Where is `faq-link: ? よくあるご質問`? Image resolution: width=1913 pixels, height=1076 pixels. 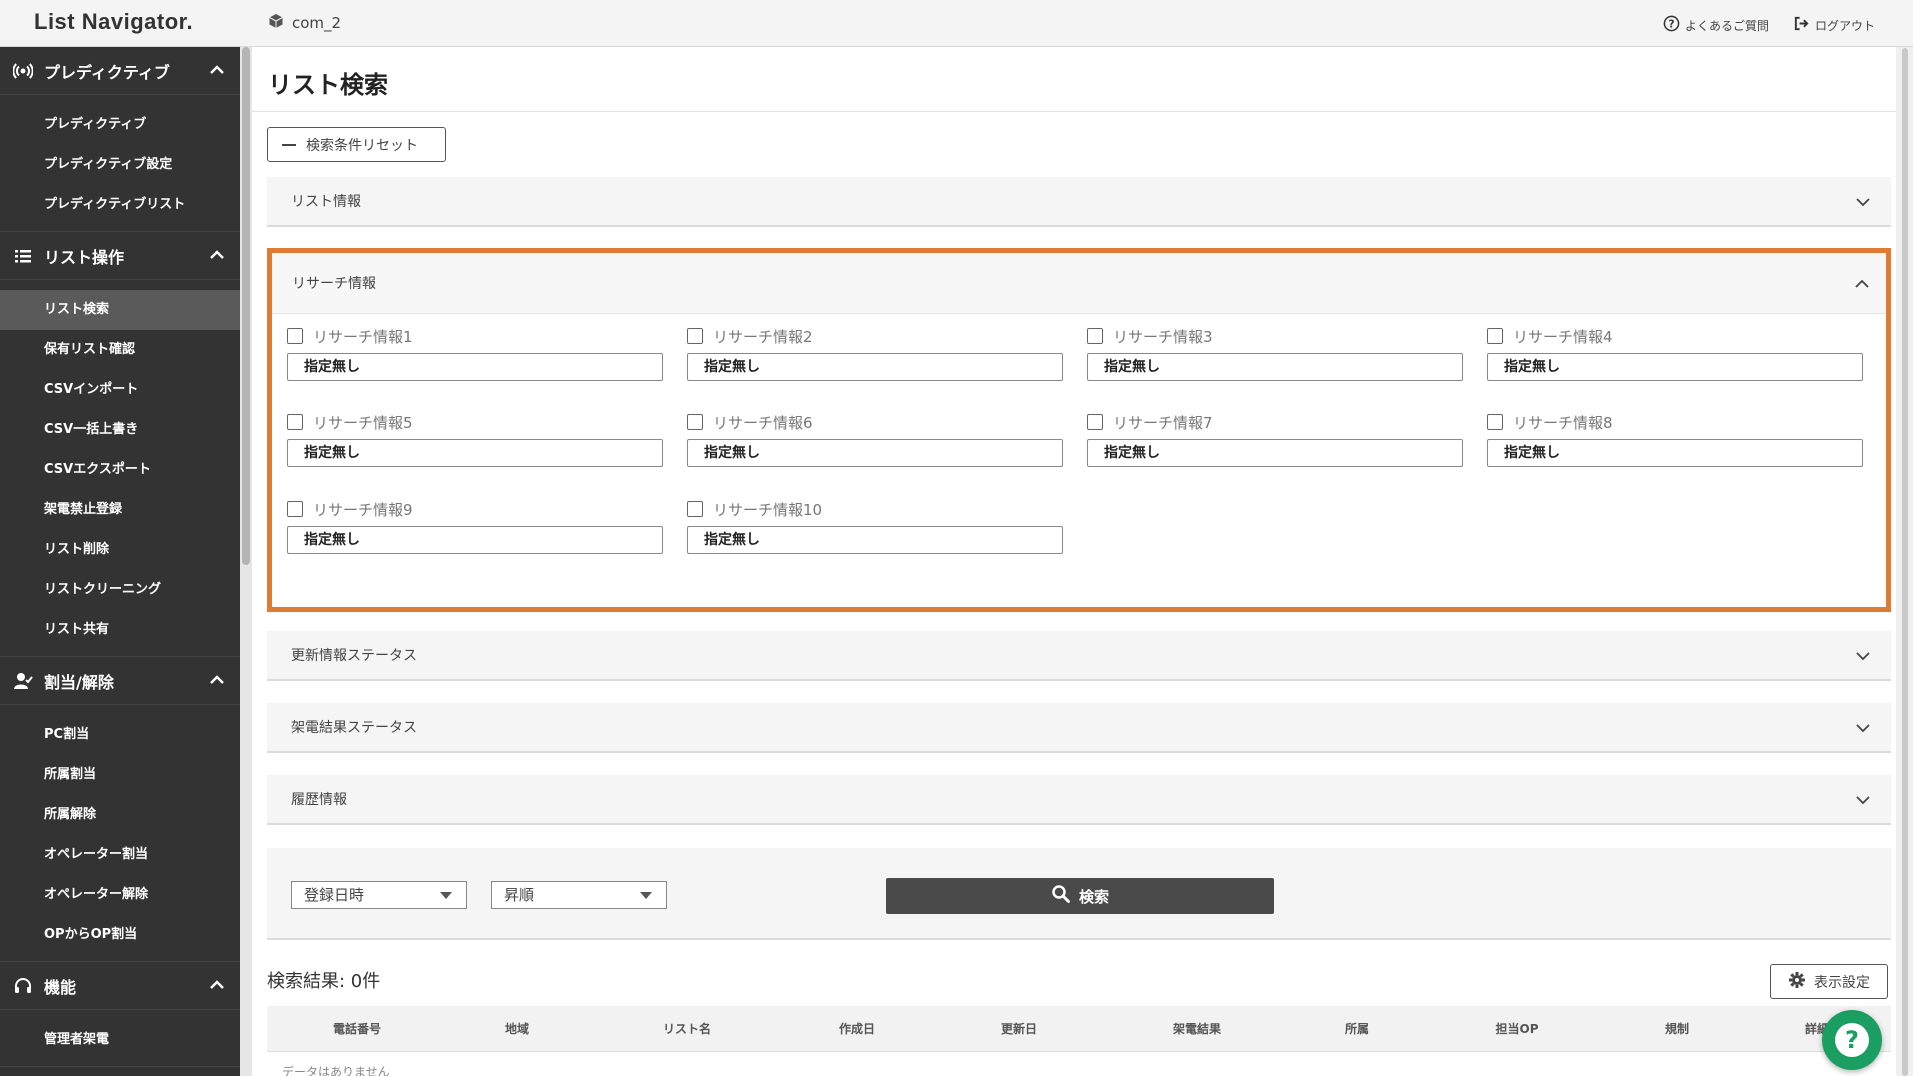
faq-link: ? よくあるご質問 is located at coordinates (1716, 25).